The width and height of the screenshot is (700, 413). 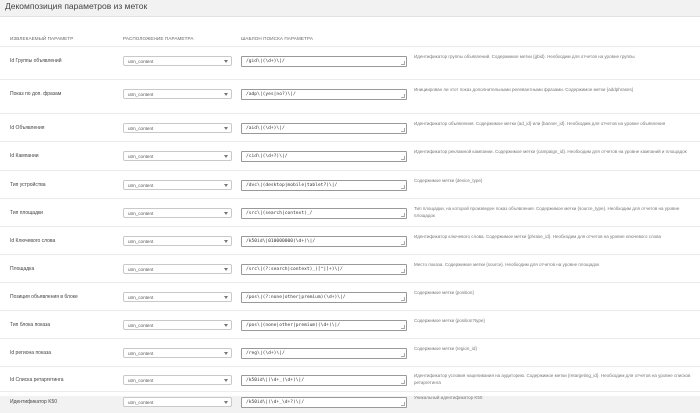 What do you see at coordinates (281, 241) in the screenshot?
I see `pattern-value: /k50id\|010000000(\d+)\|/` at bounding box center [281, 241].